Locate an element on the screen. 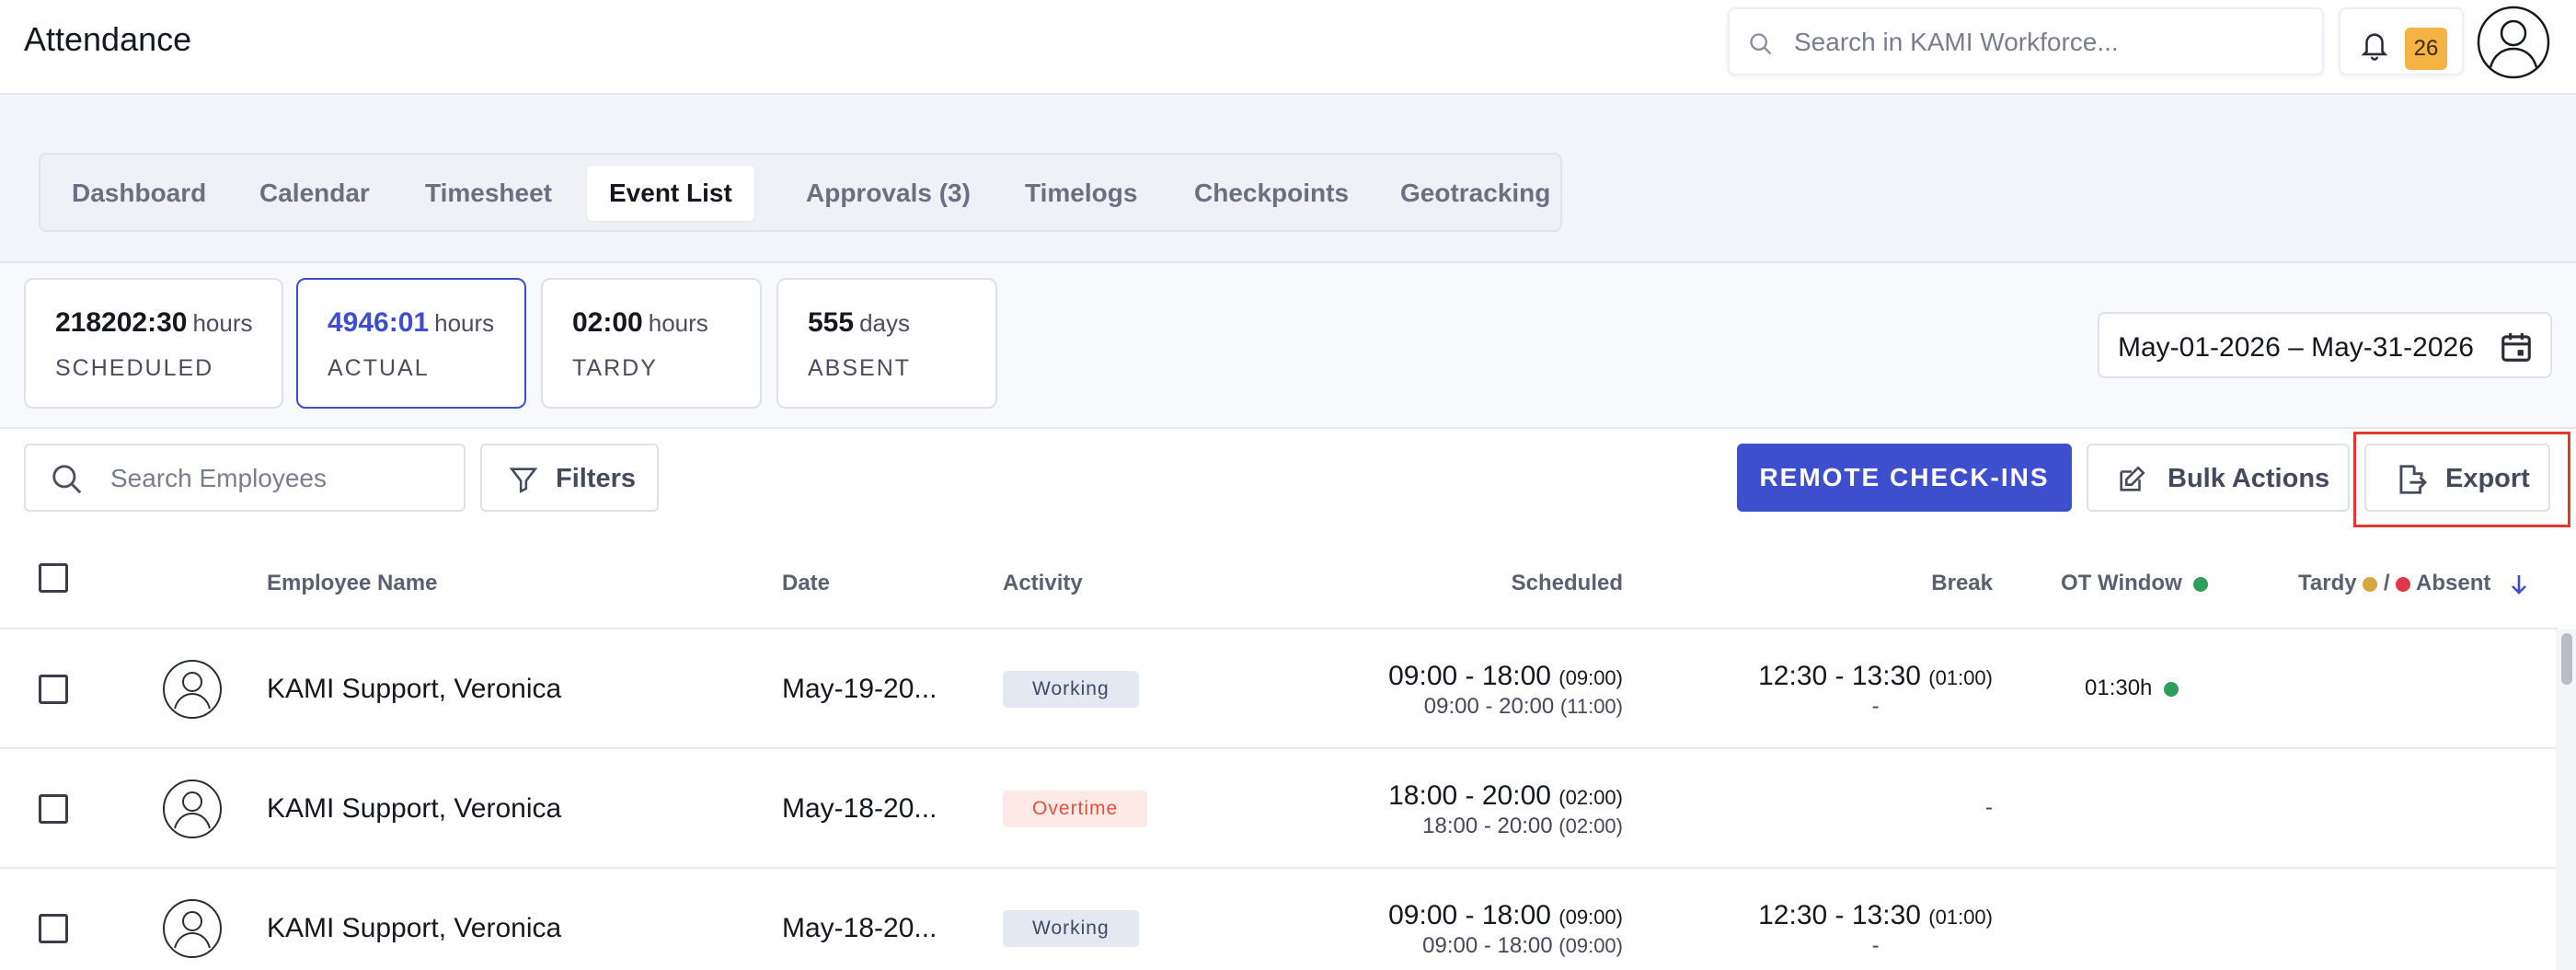  remote-checkins-button: REMOTE CHECK-INS is located at coordinates (1905, 478).